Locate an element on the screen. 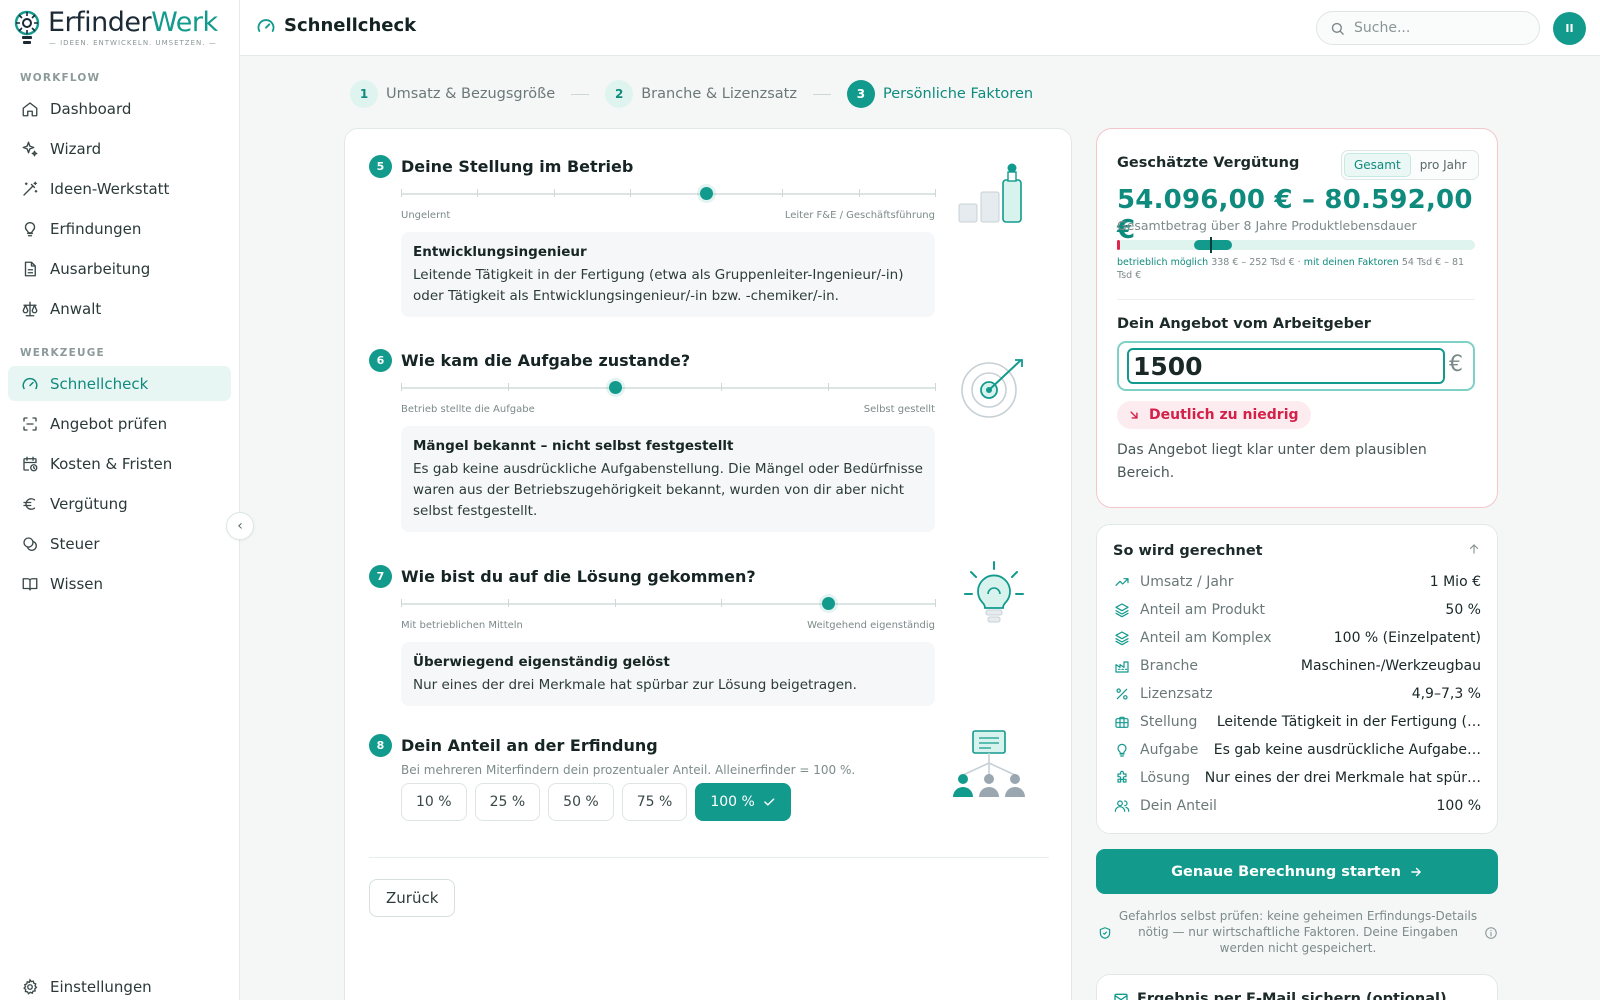  aufgabe-slider is located at coordinates (668, 388).